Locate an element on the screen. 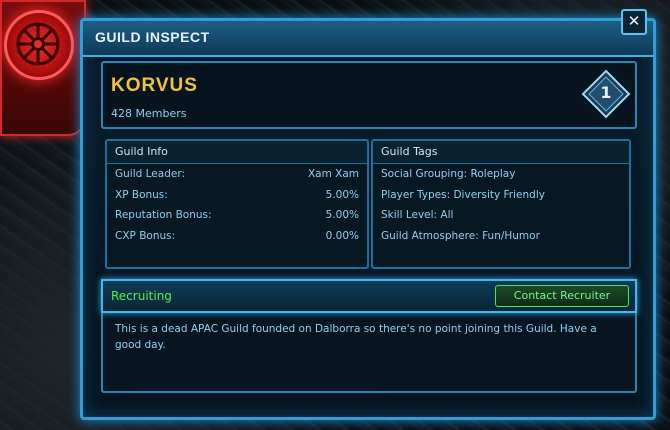 The height and width of the screenshot is (430, 670). window-titlebar: GUILD INSPECT is located at coordinates (368, 39).